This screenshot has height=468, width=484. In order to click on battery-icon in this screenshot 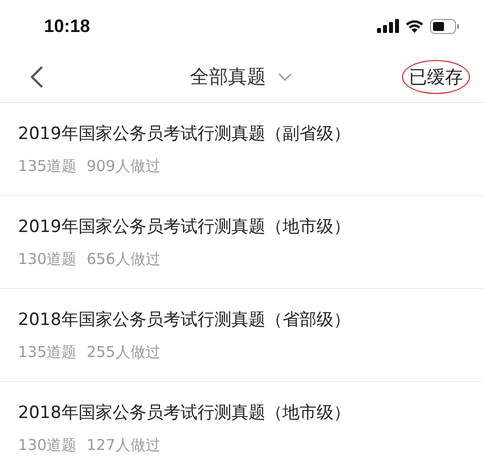, I will do `click(445, 26)`.